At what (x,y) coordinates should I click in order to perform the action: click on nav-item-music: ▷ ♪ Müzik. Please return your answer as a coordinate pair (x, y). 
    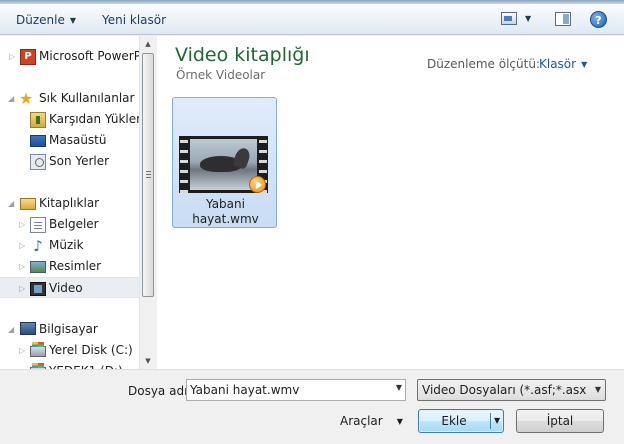
    Looking at the image, I should click on (69, 245).